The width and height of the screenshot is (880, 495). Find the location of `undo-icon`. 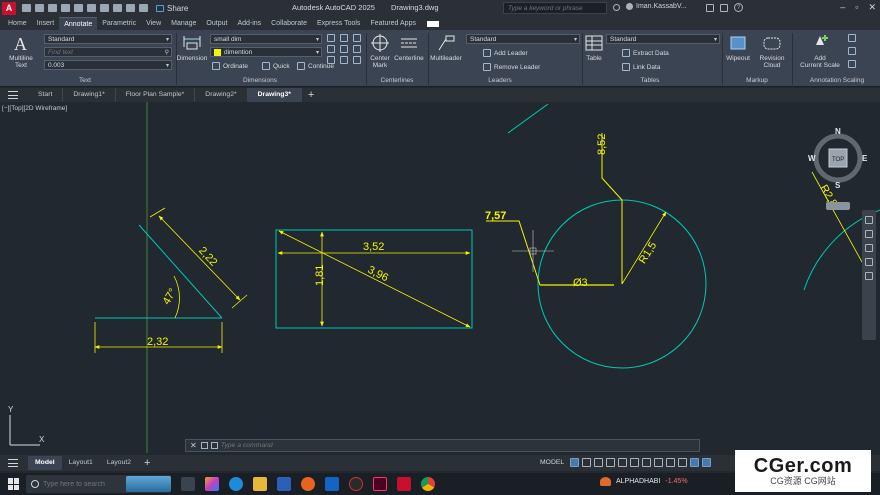

undo-icon is located at coordinates (104, 8).